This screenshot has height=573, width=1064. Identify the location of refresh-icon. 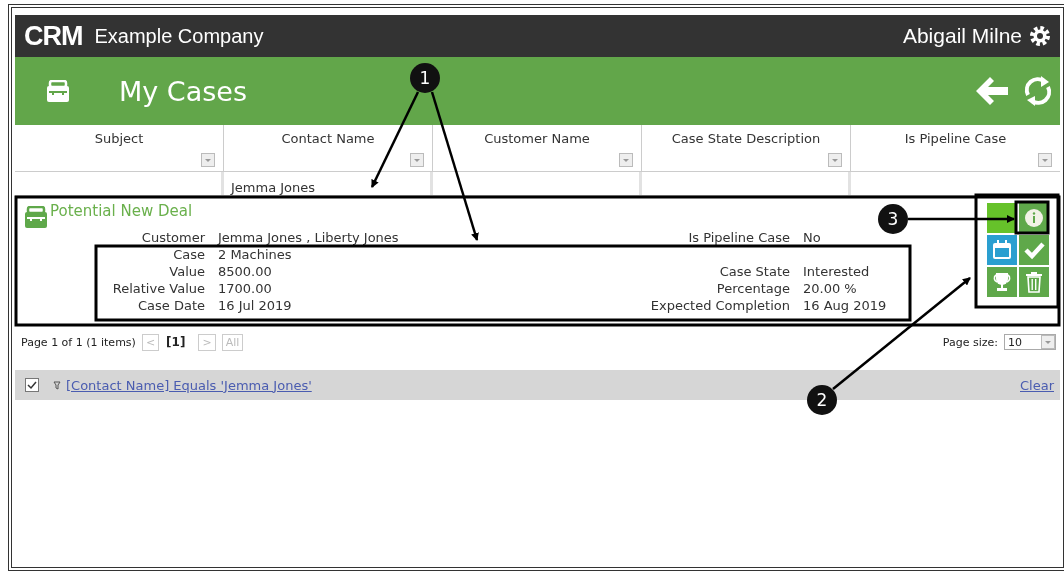
(1038, 91).